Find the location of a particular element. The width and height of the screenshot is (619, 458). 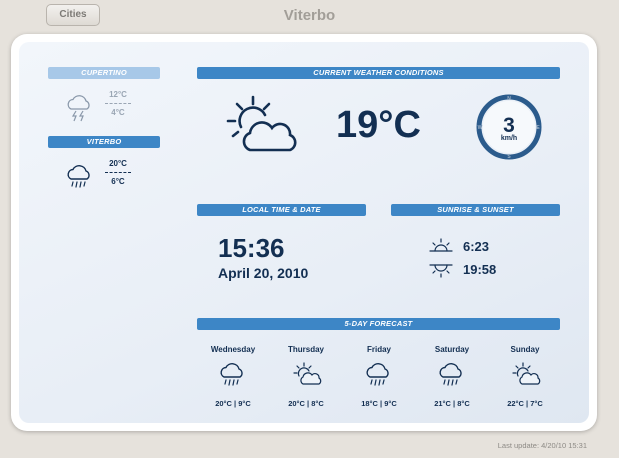

local-date: April 20, 2010 is located at coordinates (263, 273).